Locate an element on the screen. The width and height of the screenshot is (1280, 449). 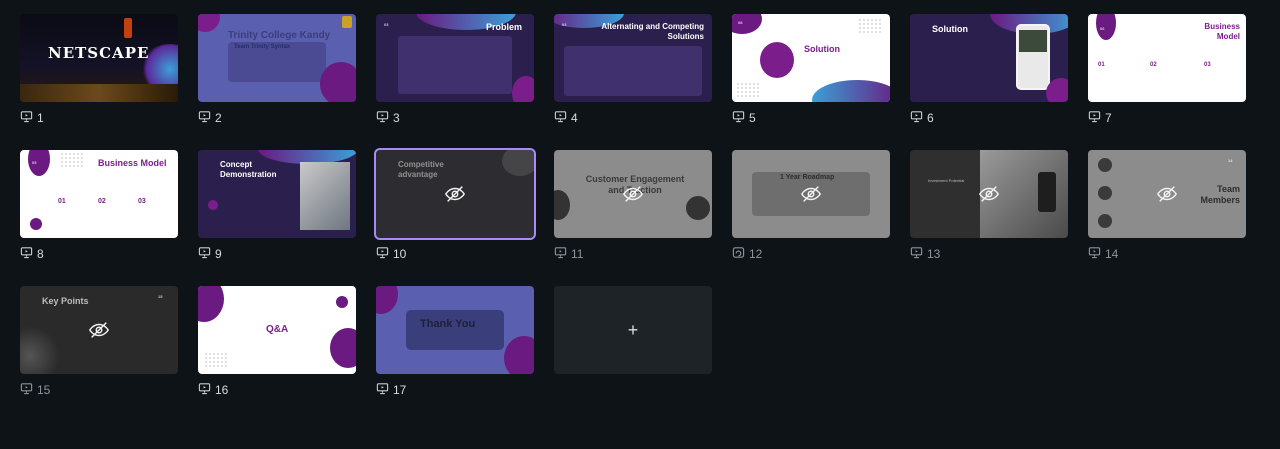
slide-number: 11 is located at coordinates (577, 254).